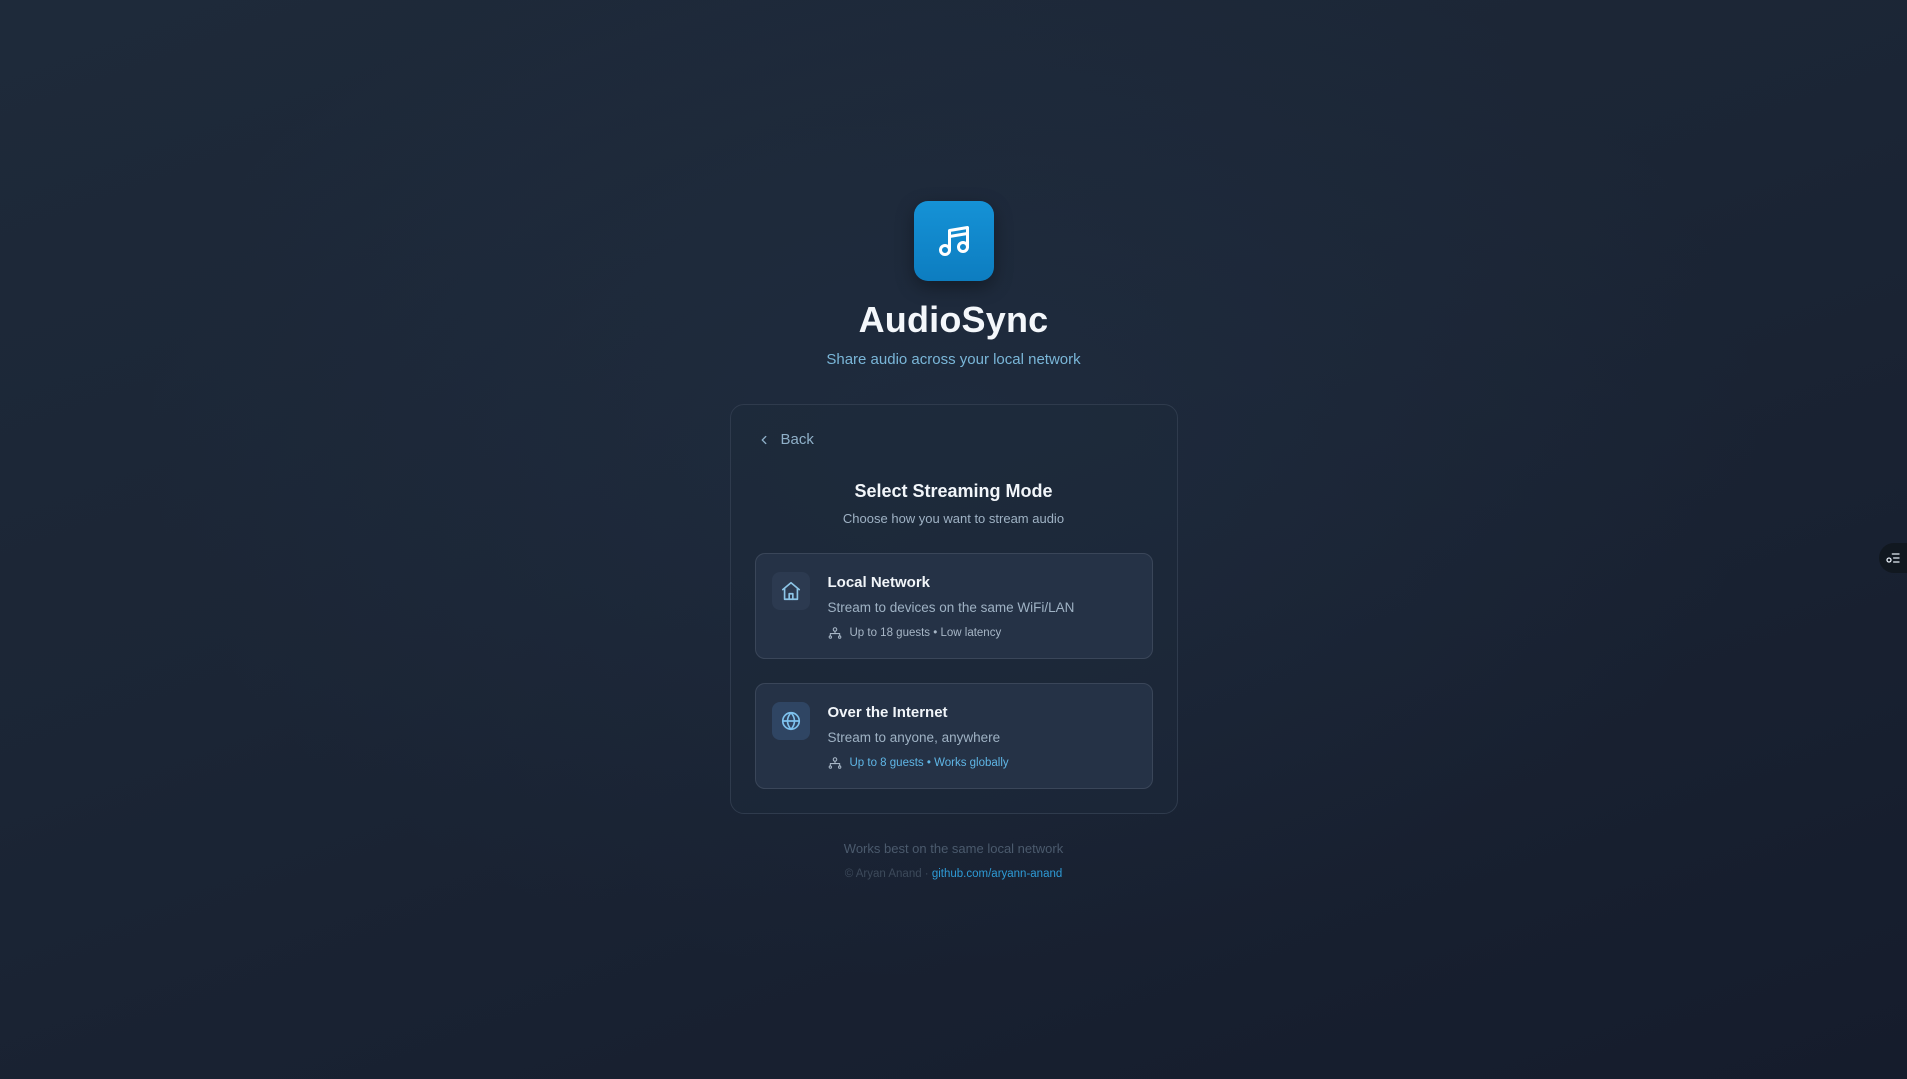 The width and height of the screenshot is (1907, 1079). I want to click on chevron-left-icon, so click(763, 439).